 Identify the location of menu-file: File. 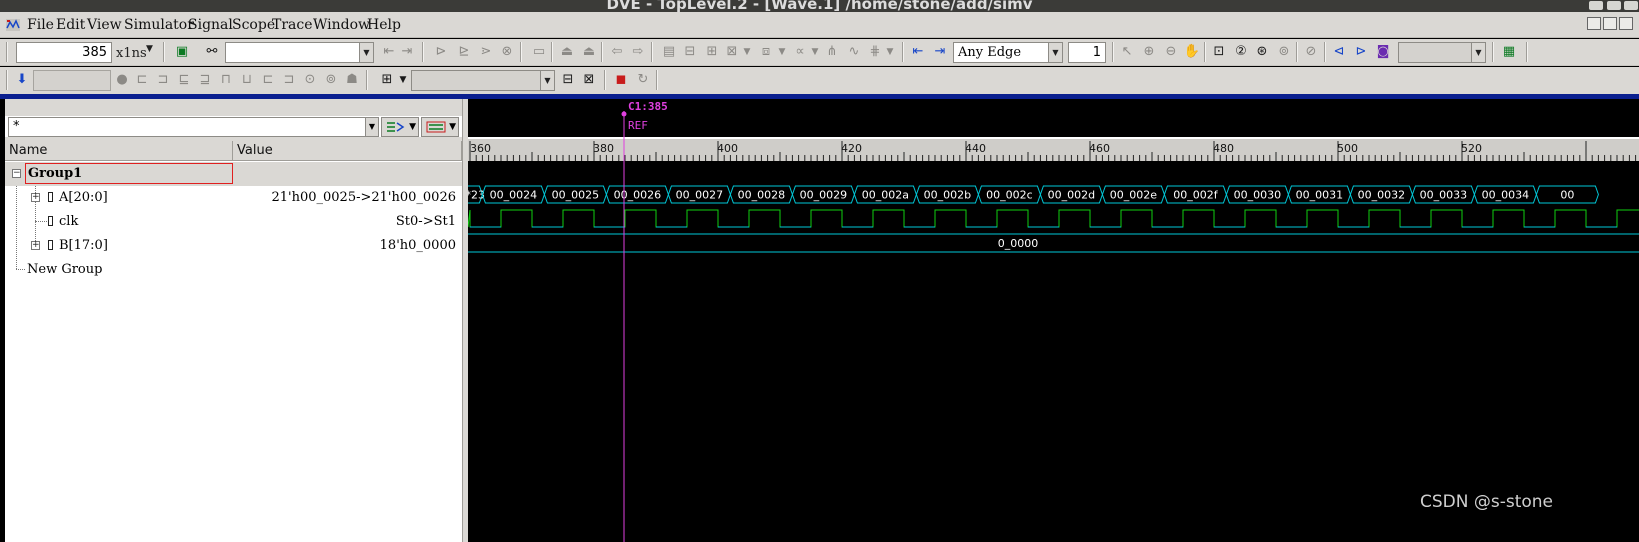
(40, 25).